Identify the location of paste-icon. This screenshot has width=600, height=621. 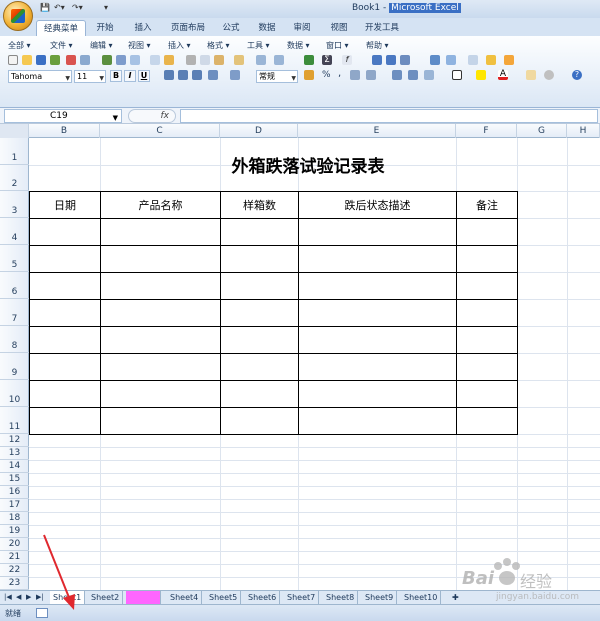
(219, 60).